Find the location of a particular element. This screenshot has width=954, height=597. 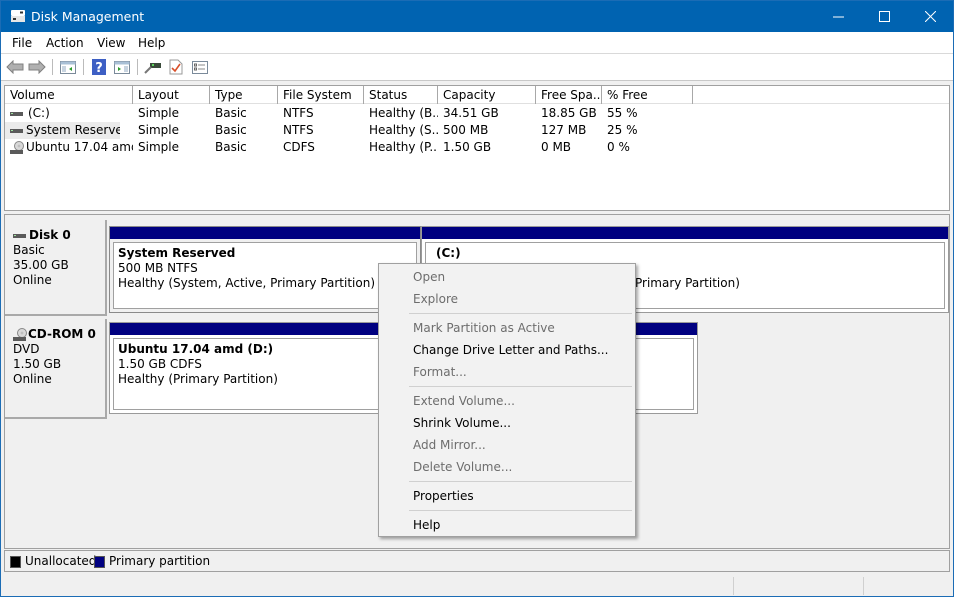

maximize-icon is located at coordinates (884, 16).